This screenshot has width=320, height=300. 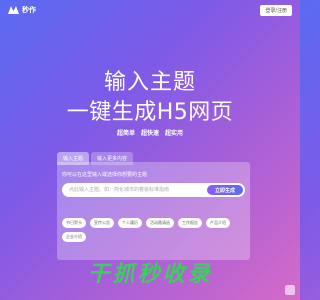 I want to click on feature-item: 超实用, so click(x=174, y=133).